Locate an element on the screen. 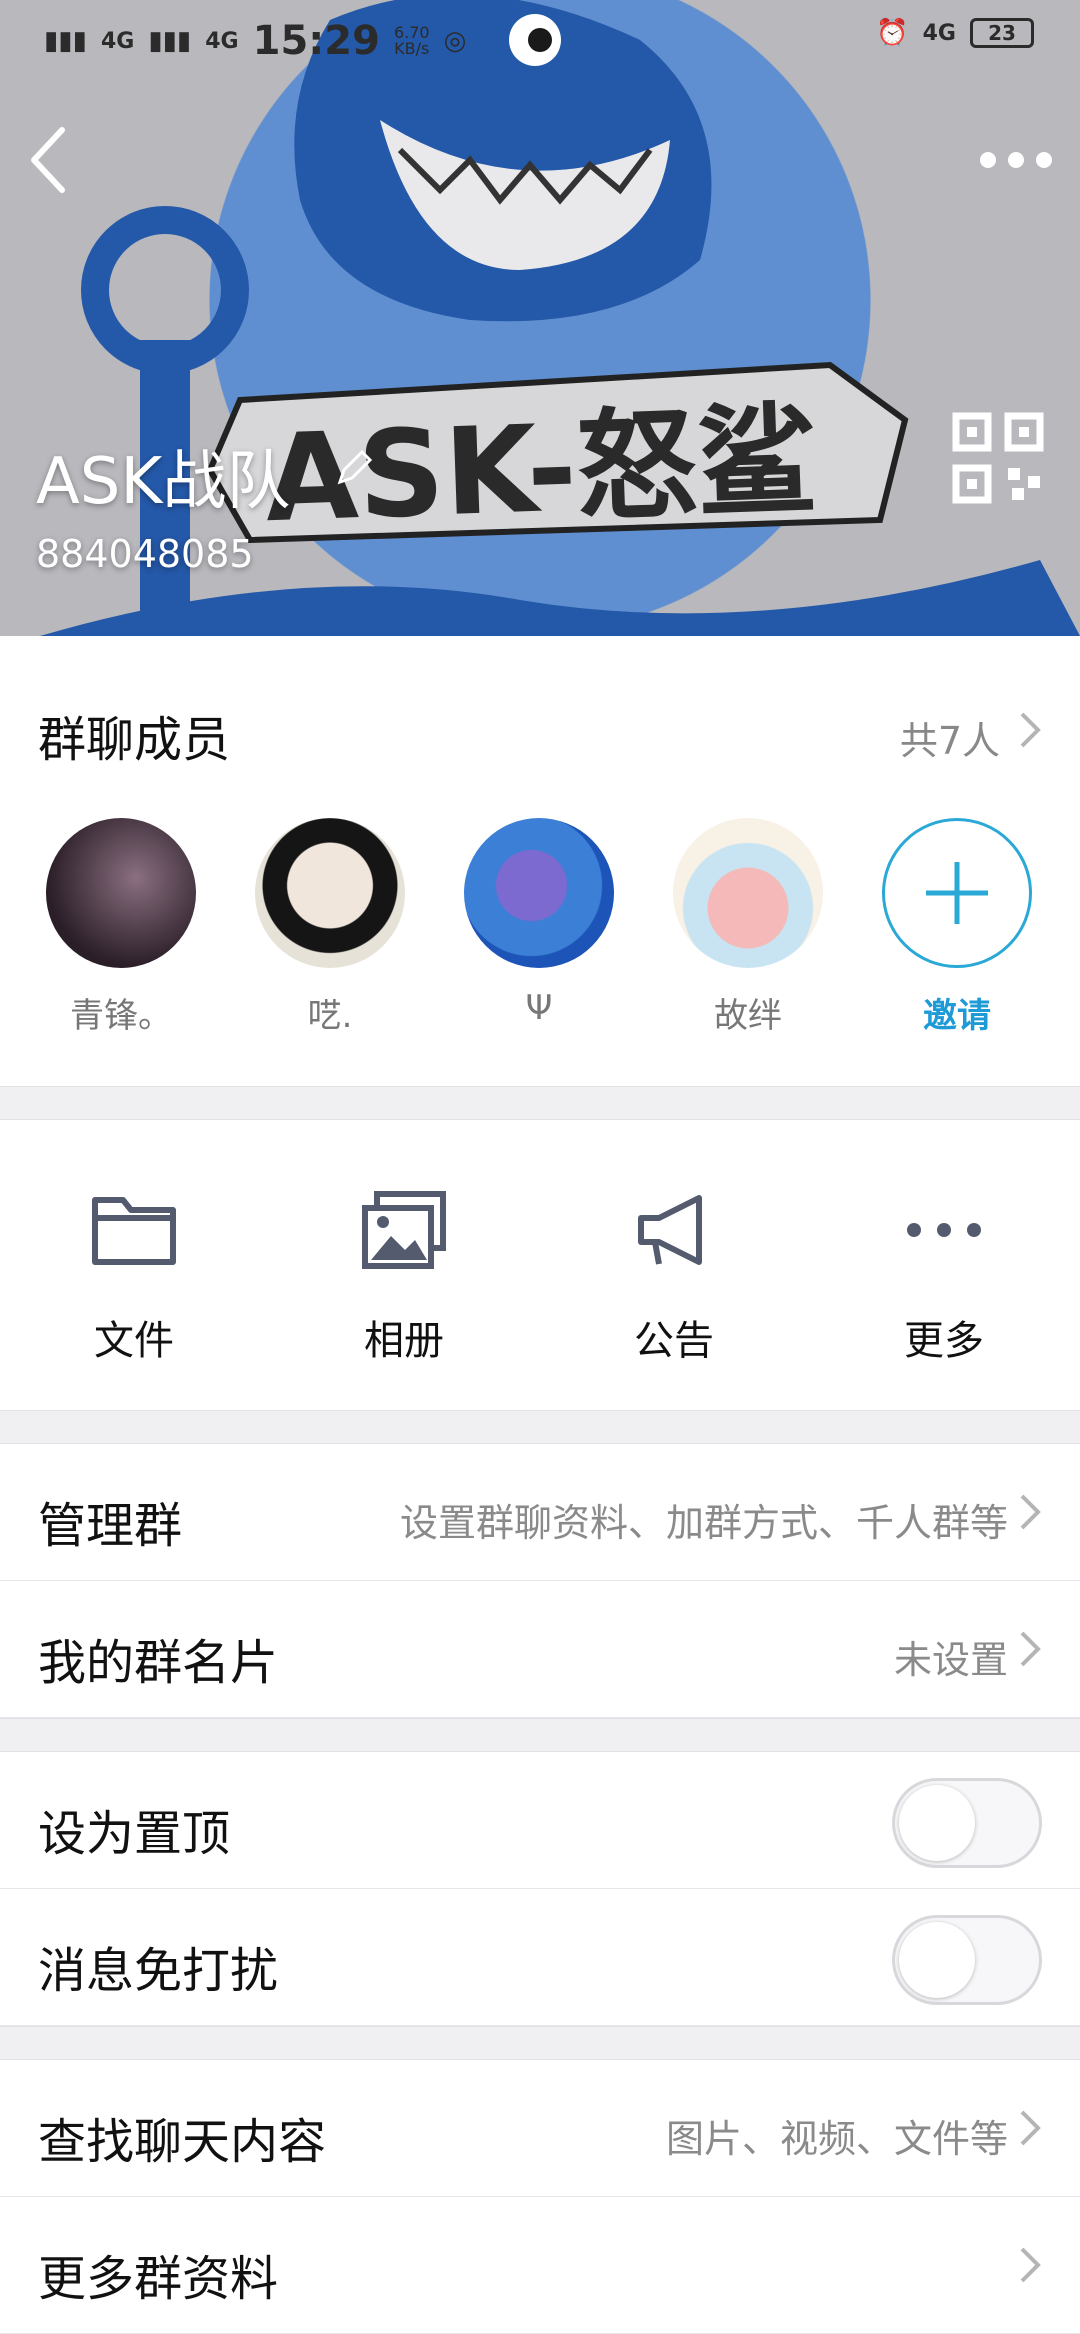  invite-circle is located at coordinates (957, 893).